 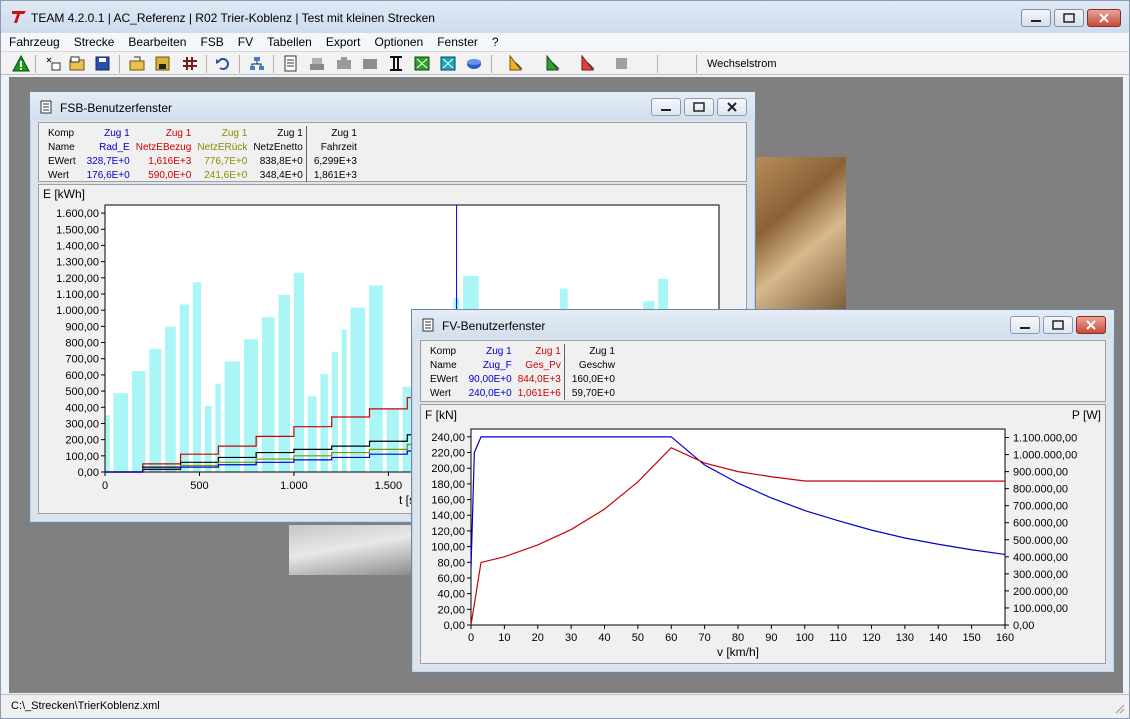 What do you see at coordinates (199, 486) in the screenshot?
I see `x-tick-label: 500` at bounding box center [199, 486].